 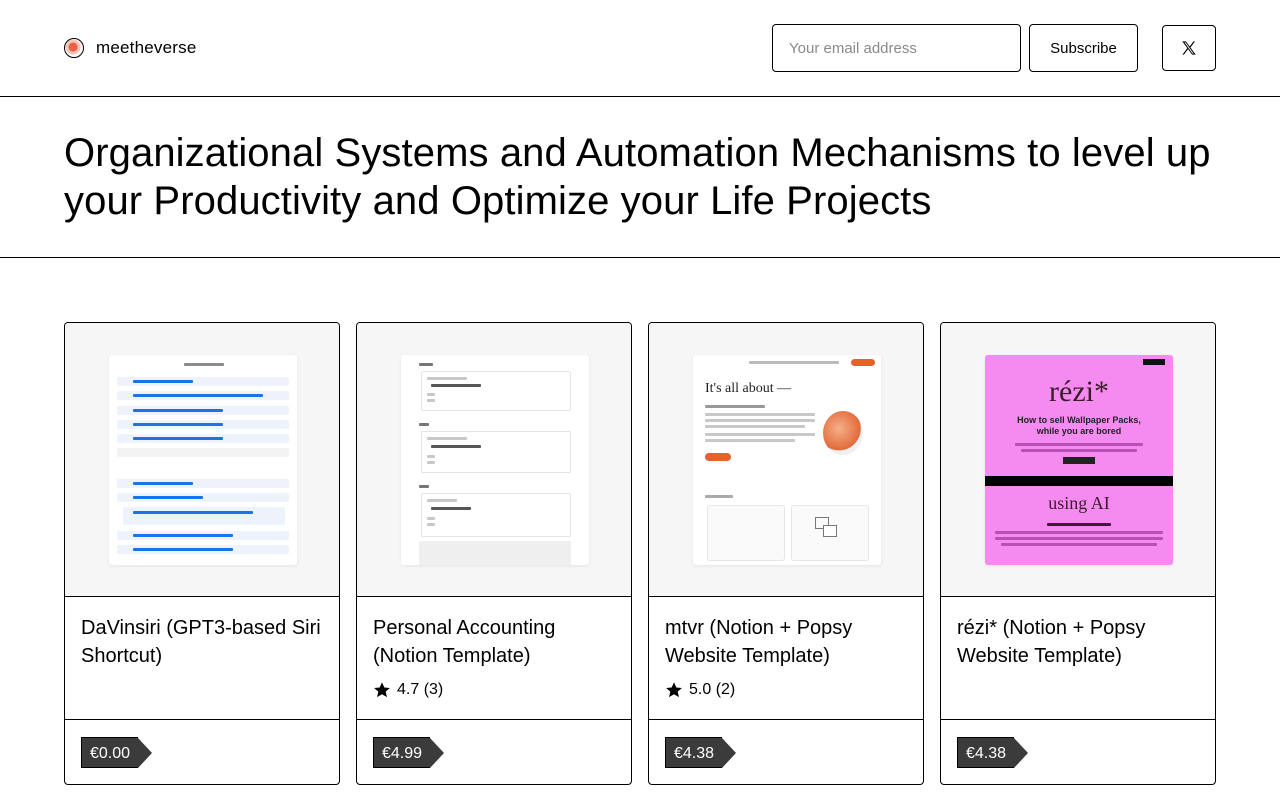 What do you see at coordinates (1083, 48) in the screenshot?
I see `subscribe-button: Subscribe` at bounding box center [1083, 48].